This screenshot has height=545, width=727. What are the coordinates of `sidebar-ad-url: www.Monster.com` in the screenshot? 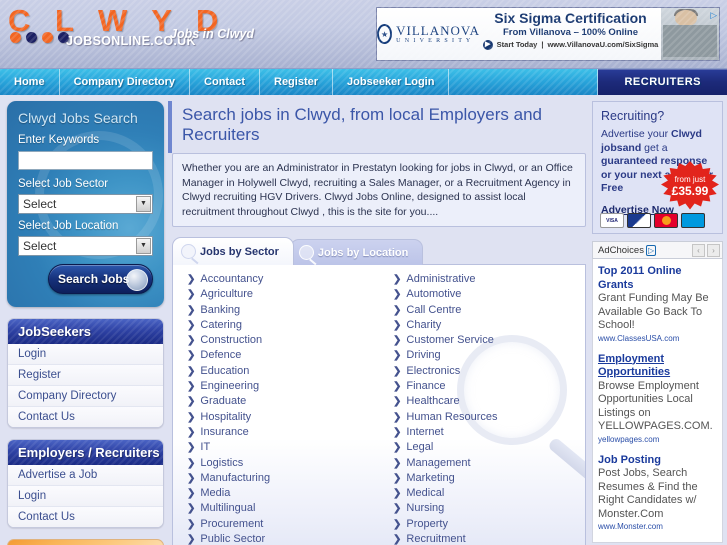 It's located at (657, 526).